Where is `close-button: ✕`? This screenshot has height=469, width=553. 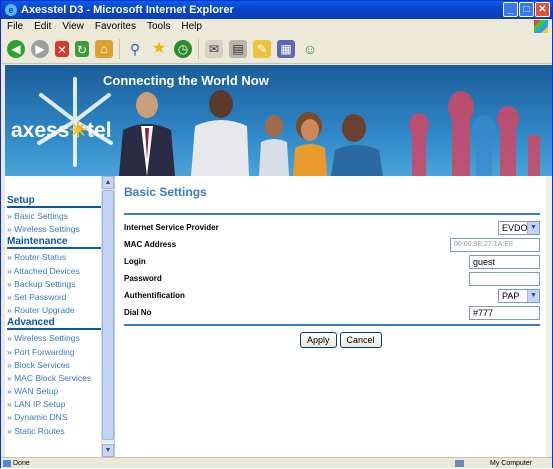
close-button: ✕ is located at coordinates (542, 9).